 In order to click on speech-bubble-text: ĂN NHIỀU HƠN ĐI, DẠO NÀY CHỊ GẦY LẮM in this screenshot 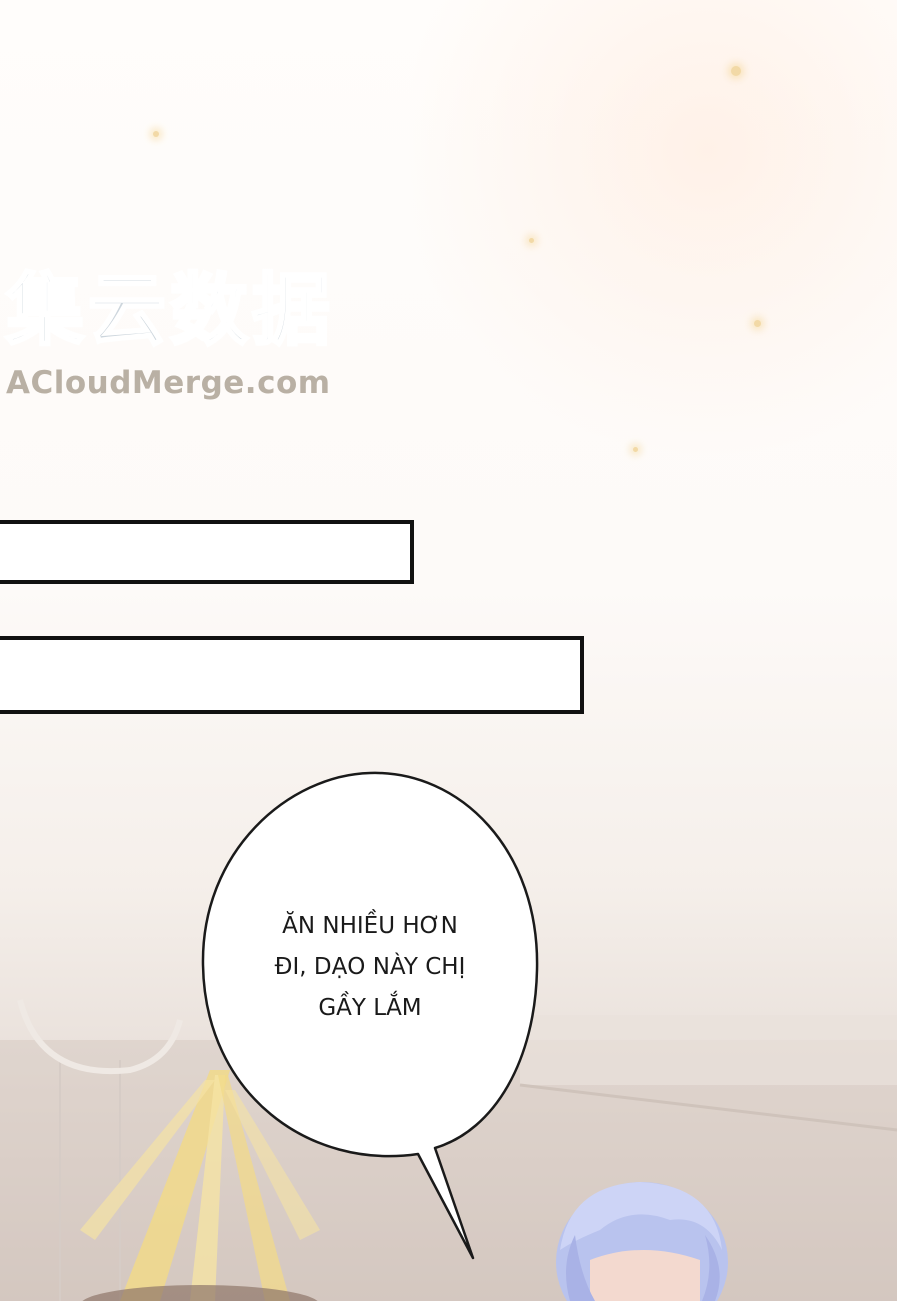, I will do `click(370, 967)`.